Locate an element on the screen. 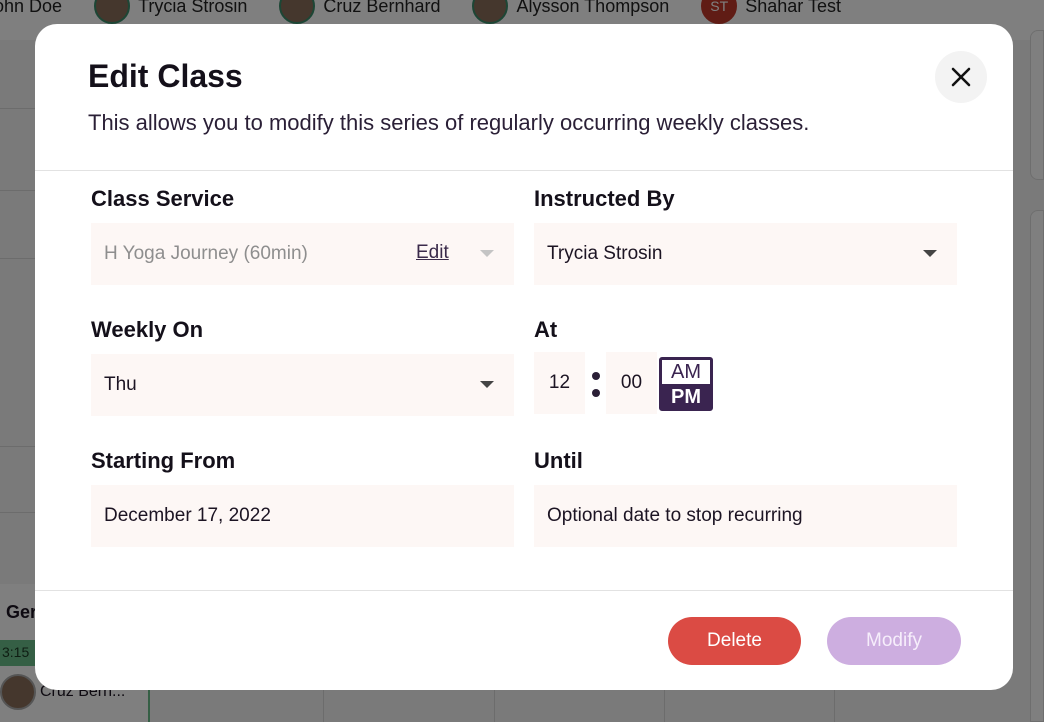 The image size is (1044, 722). time-separator is located at coordinates (596, 386).